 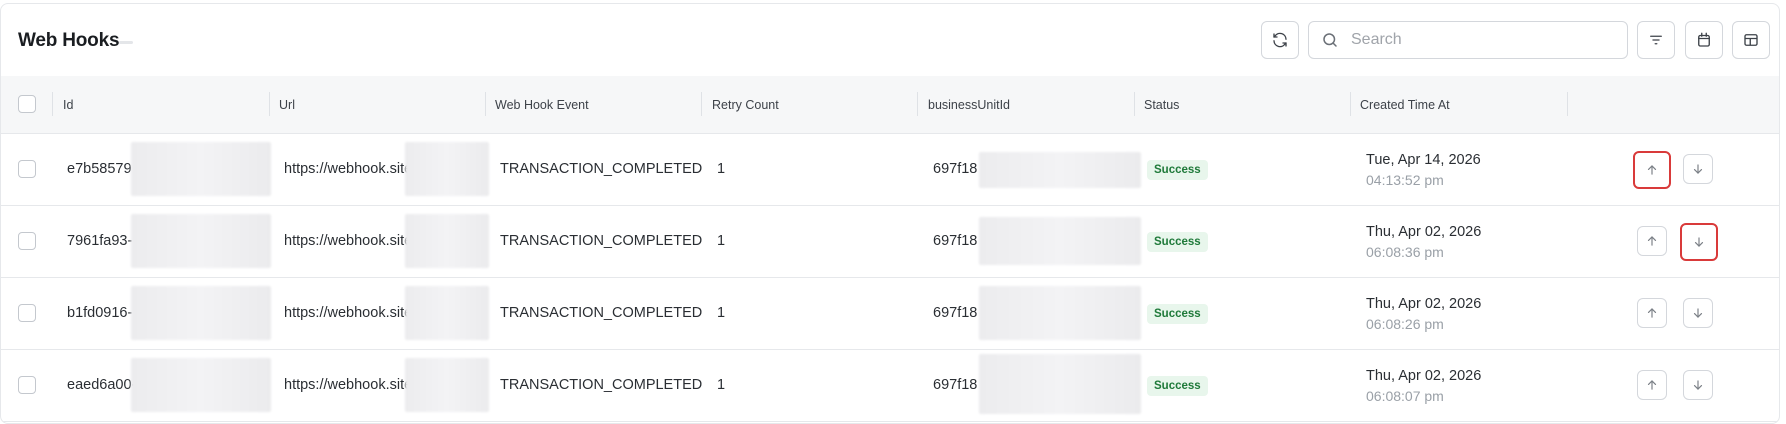 I want to click on cell-id: 7961fa93-, so click(x=100, y=241).